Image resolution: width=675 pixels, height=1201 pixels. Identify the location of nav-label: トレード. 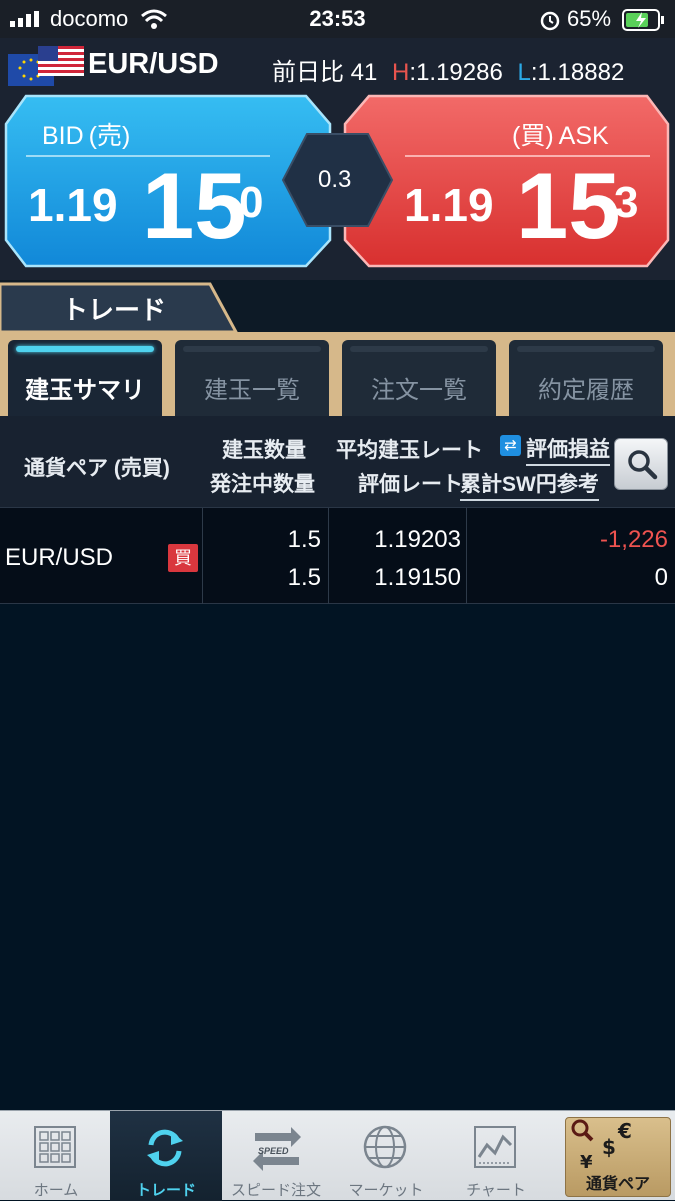
(165, 1190).